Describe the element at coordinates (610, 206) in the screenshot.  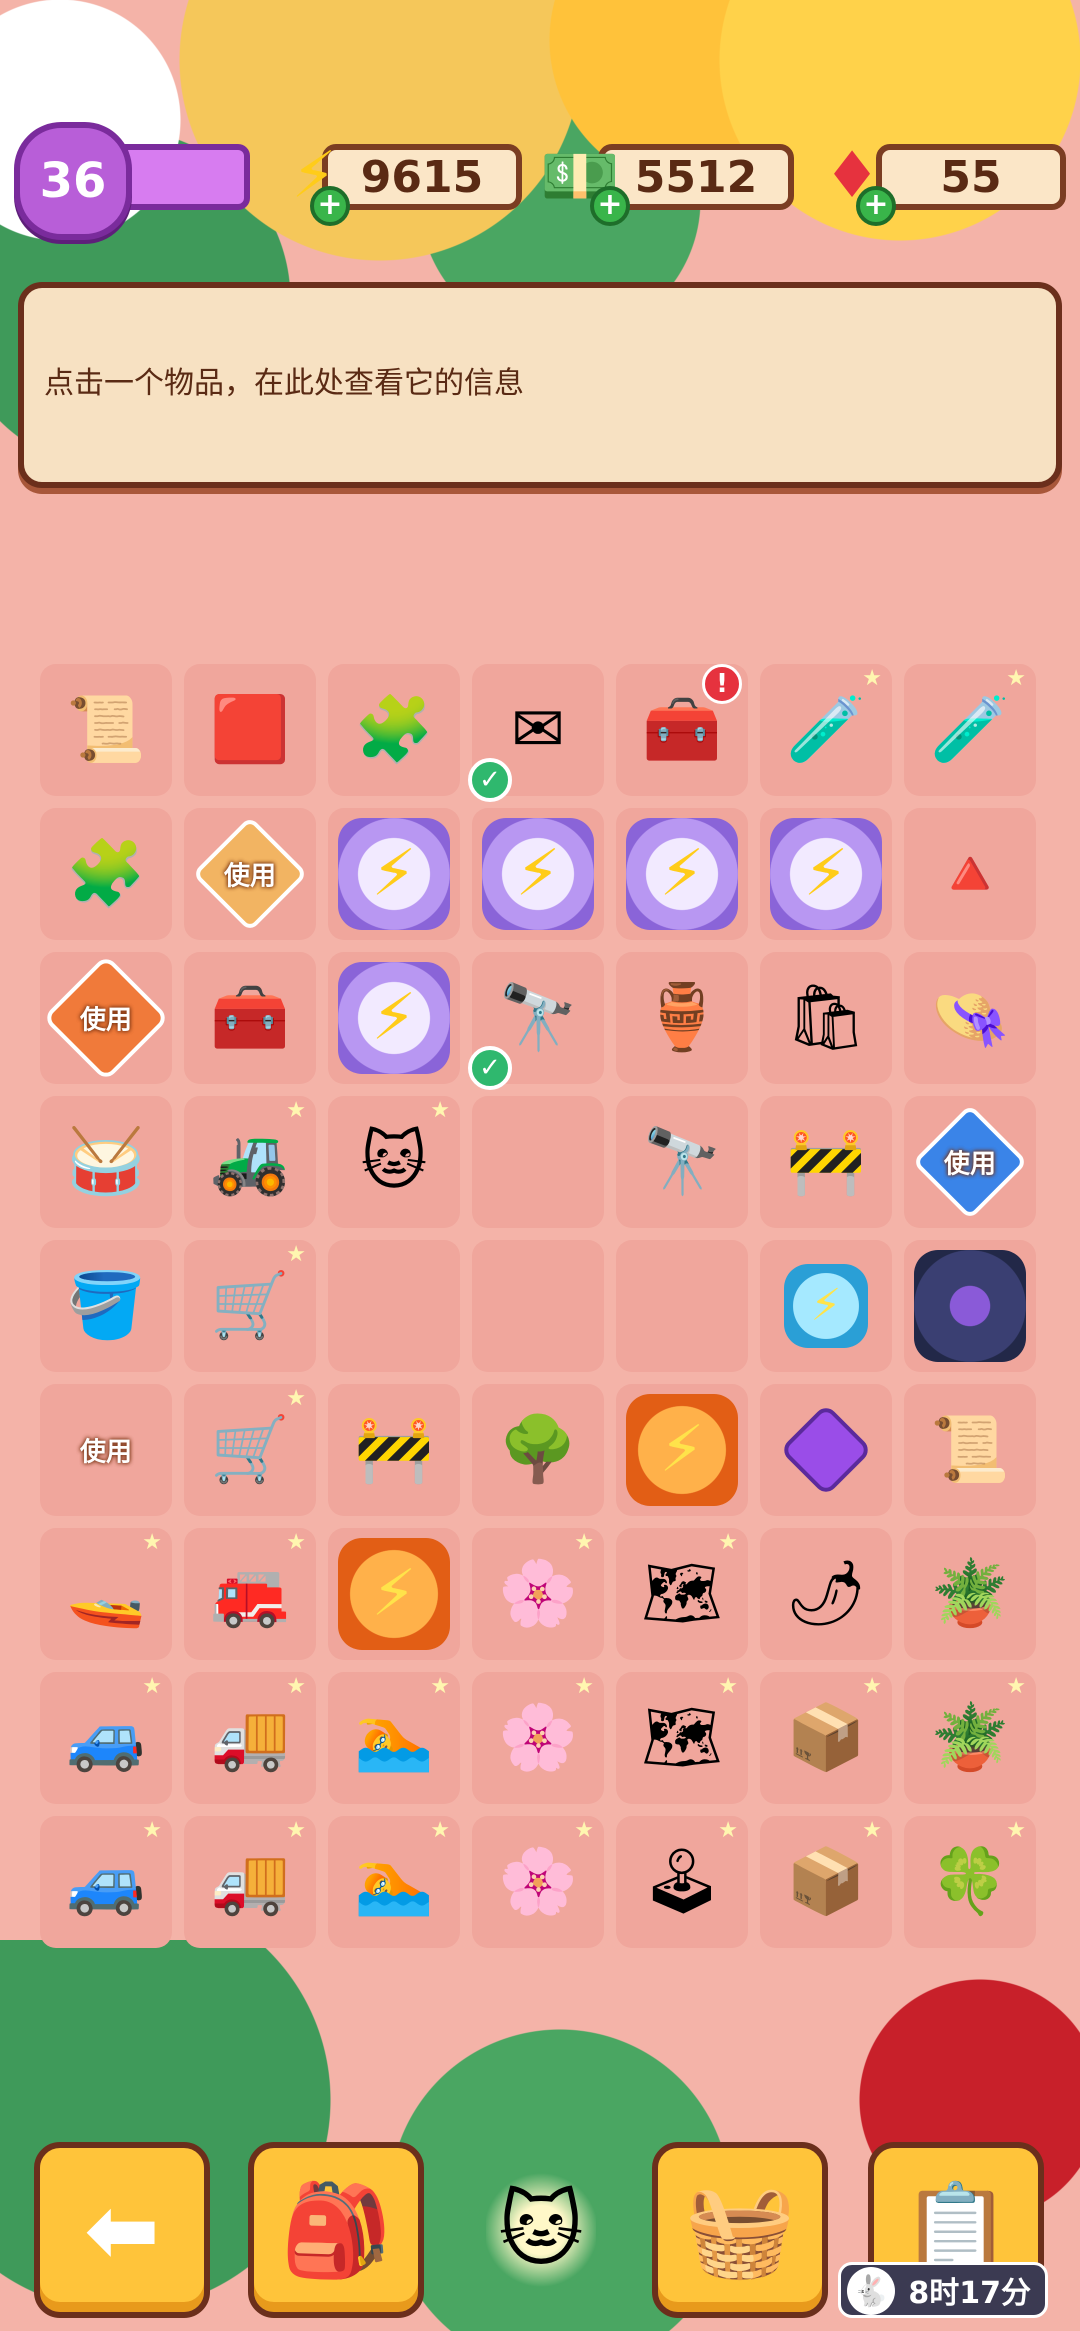
I see `add-cash-button: +` at that location.